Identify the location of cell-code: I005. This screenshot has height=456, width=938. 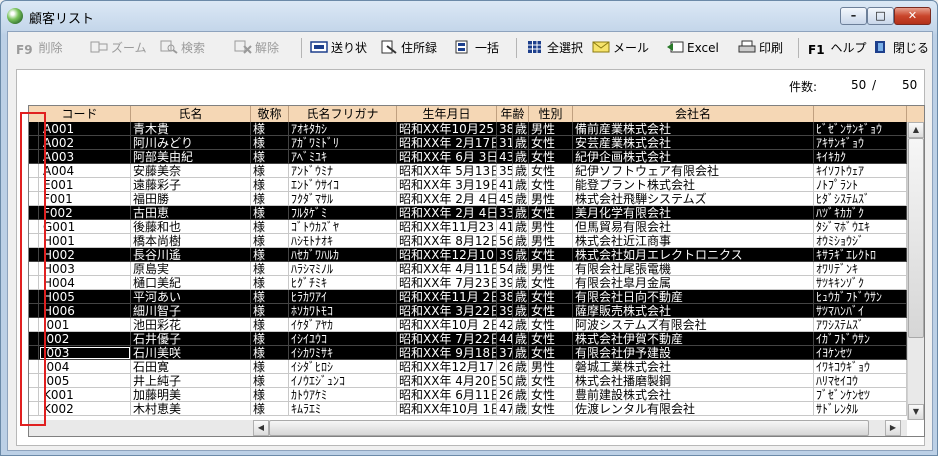
(85, 381).